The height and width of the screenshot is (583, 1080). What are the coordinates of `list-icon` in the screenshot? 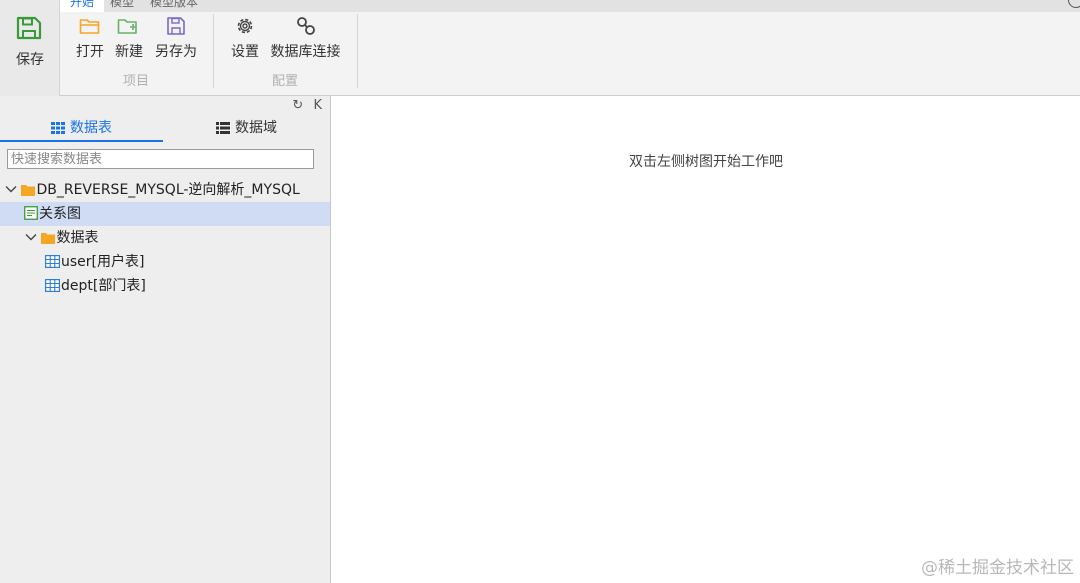 It's located at (223, 128).